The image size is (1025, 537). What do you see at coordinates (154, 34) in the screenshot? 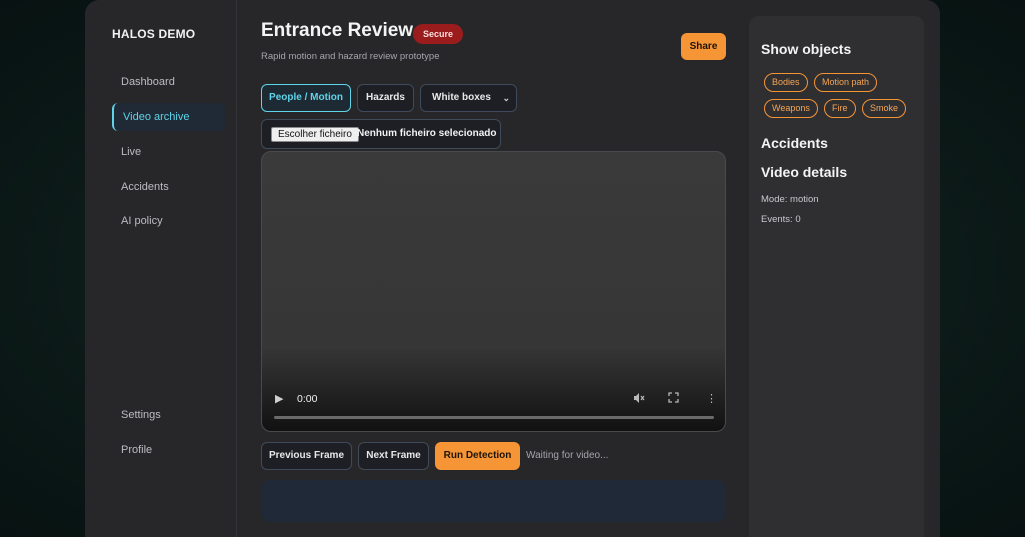
I see `brand-logo: HALOS DEMO` at bounding box center [154, 34].